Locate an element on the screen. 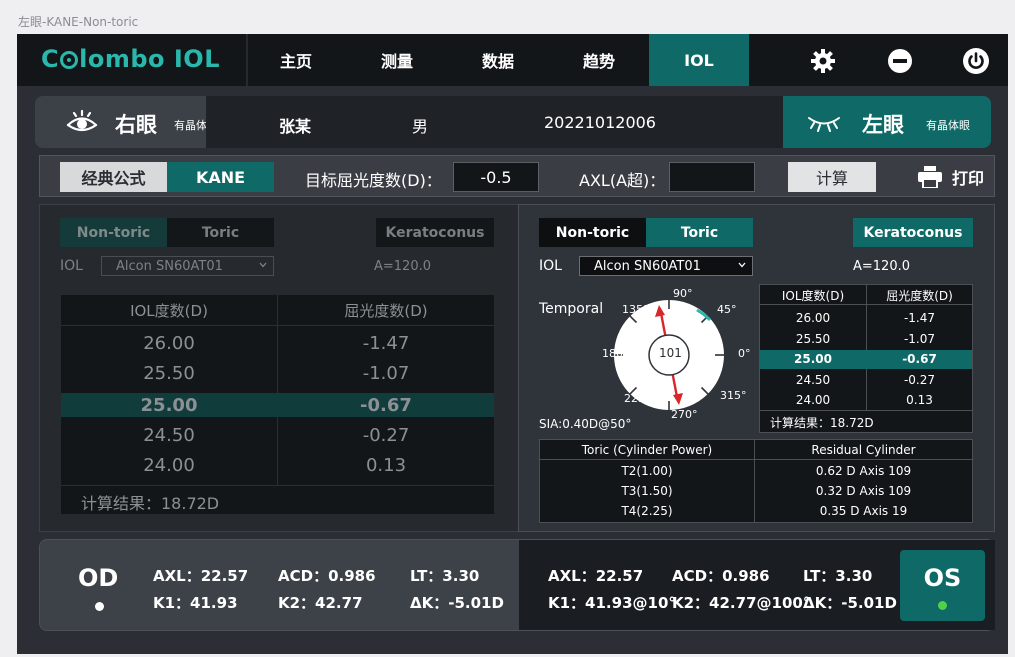 This screenshot has height=657, width=1015. nav-home: 主页 is located at coordinates (296, 60).